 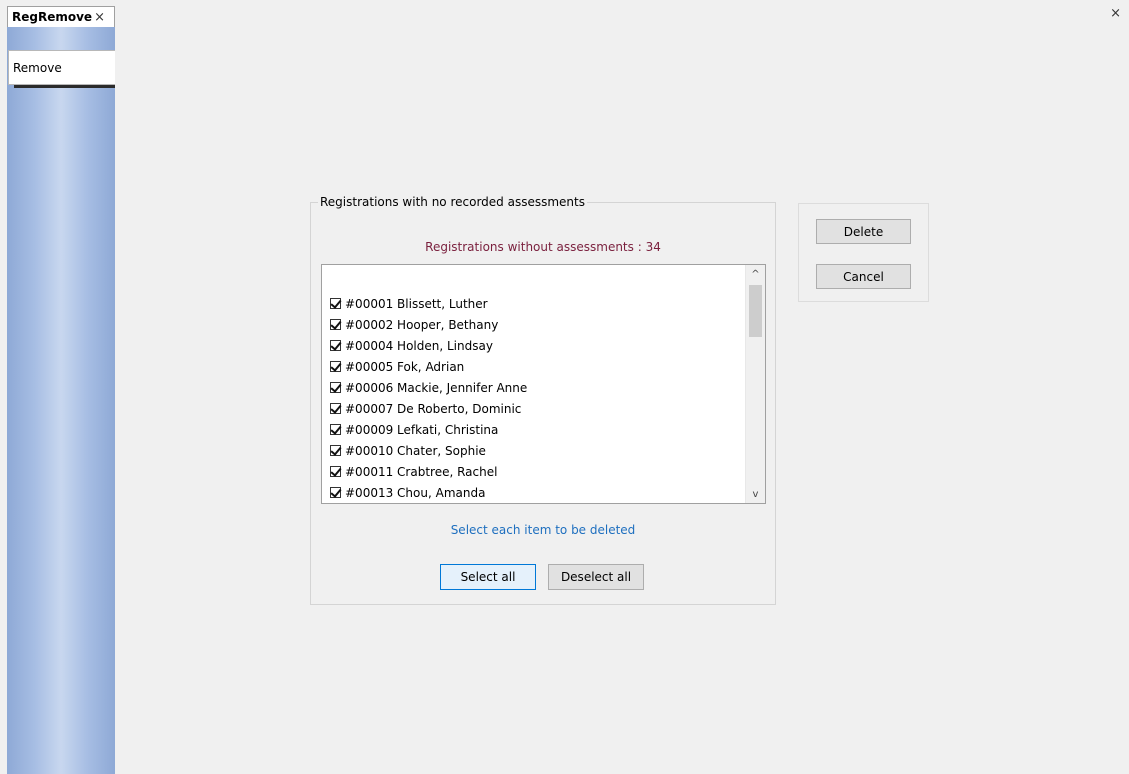 I want to click on list-item: #00009 Lefkati, Christina, so click(x=428, y=429).